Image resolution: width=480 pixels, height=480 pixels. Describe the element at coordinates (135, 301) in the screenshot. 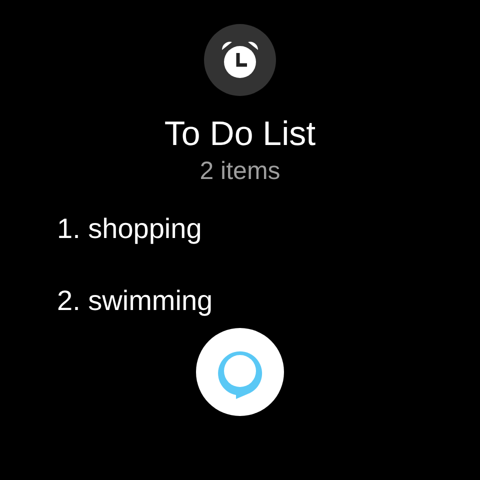

I see `list-item: 2. swimming` at that location.